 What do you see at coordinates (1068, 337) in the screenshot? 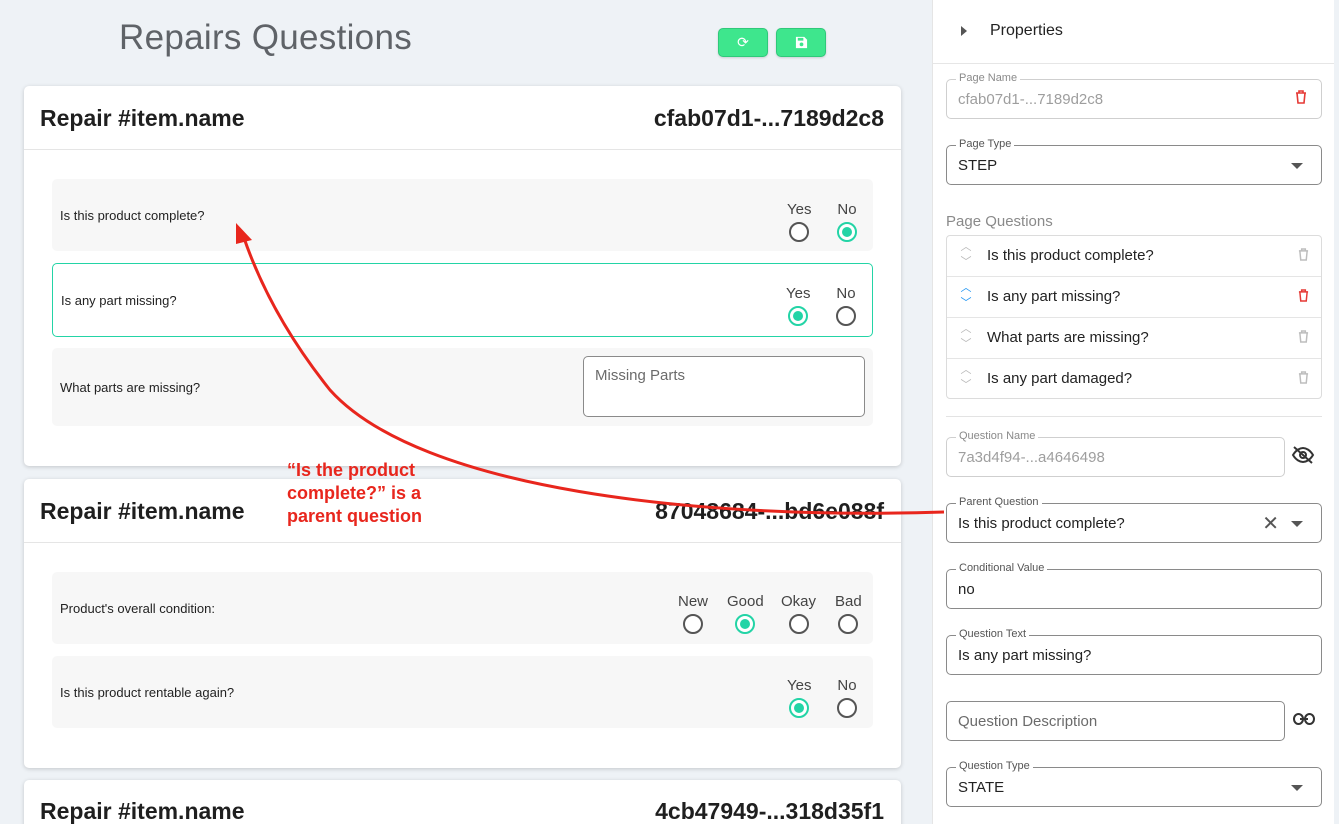
I see `list-item-label: What parts are missing?` at bounding box center [1068, 337].